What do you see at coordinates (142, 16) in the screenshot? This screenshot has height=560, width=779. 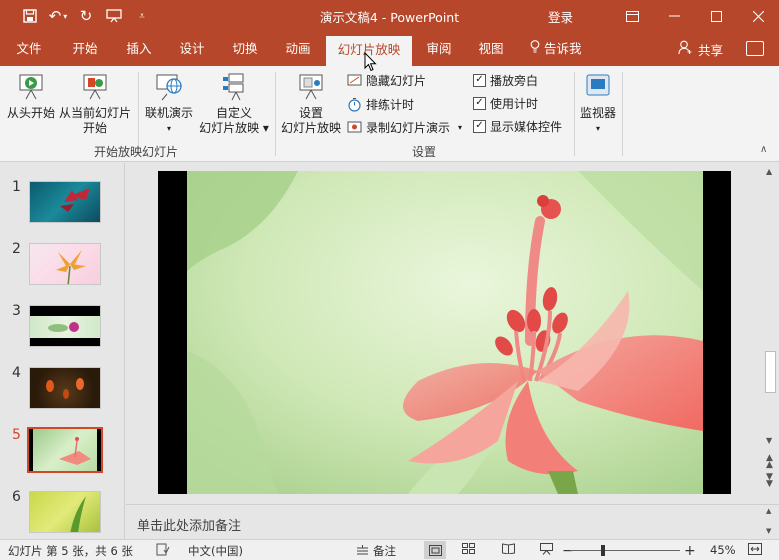 I see `customize-qat-icon: ⩡` at bounding box center [142, 16].